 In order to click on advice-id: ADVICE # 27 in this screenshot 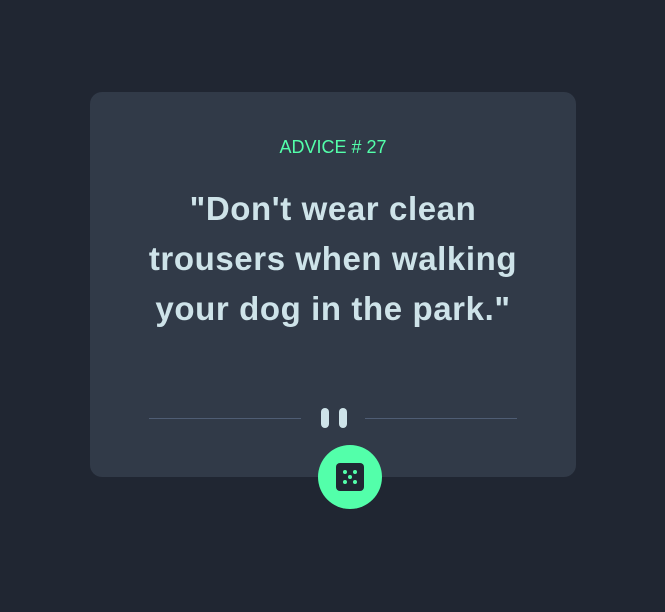, I will do `click(333, 147)`.